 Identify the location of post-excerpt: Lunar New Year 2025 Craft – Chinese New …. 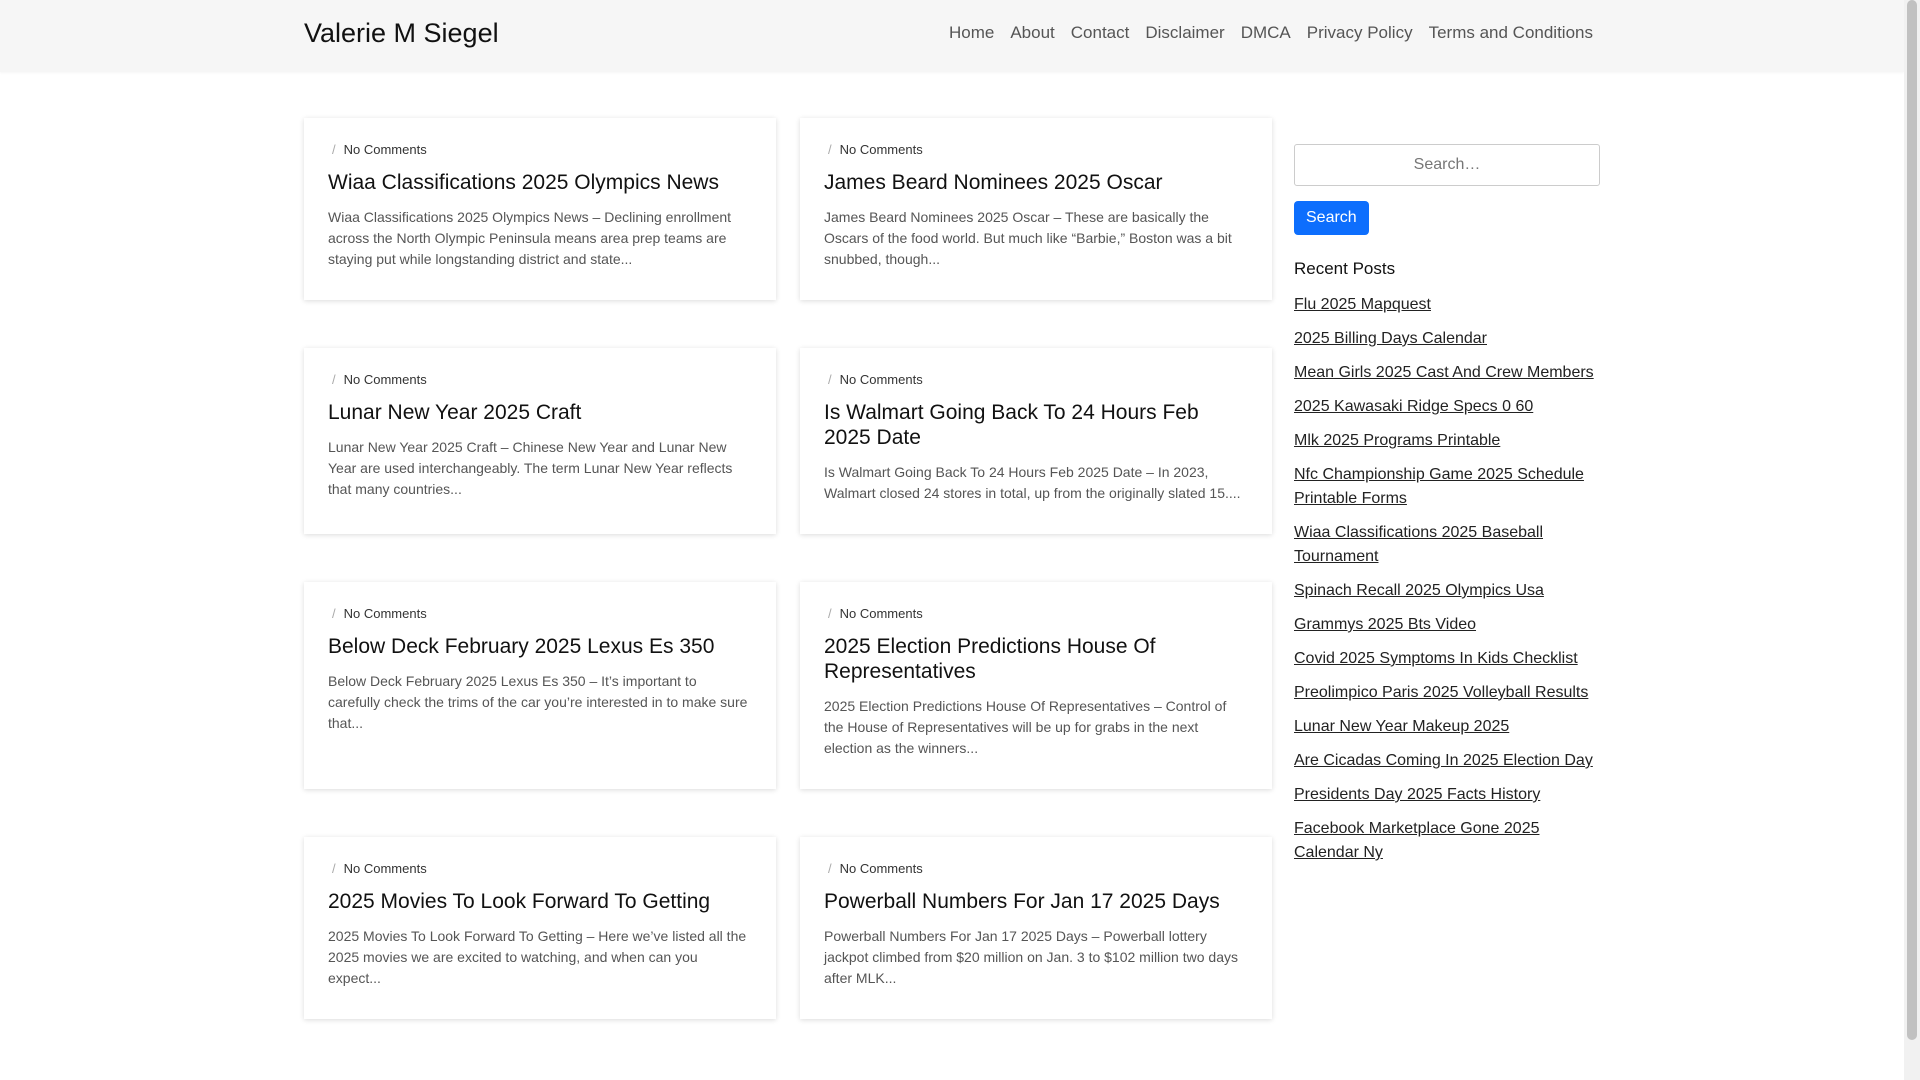
(530, 468).